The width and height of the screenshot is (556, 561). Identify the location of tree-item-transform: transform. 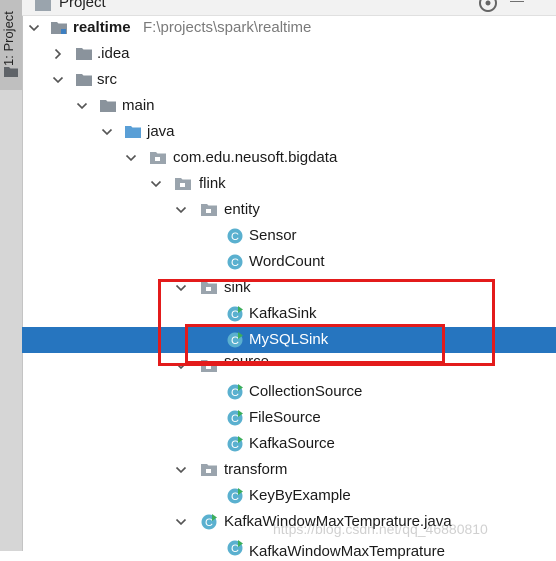
(289, 470).